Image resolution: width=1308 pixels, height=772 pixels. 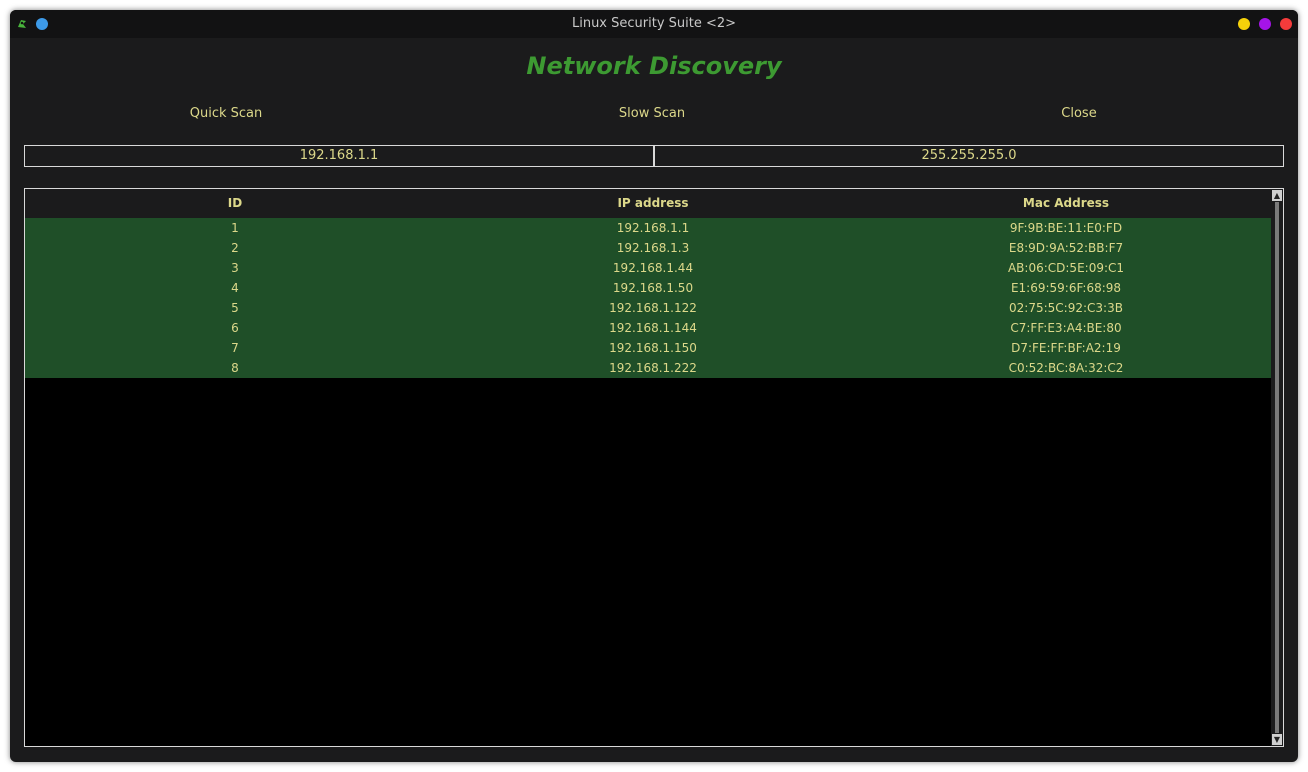 What do you see at coordinates (653, 203) in the screenshot?
I see `column-header-ip: IP address` at bounding box center [653, 203].